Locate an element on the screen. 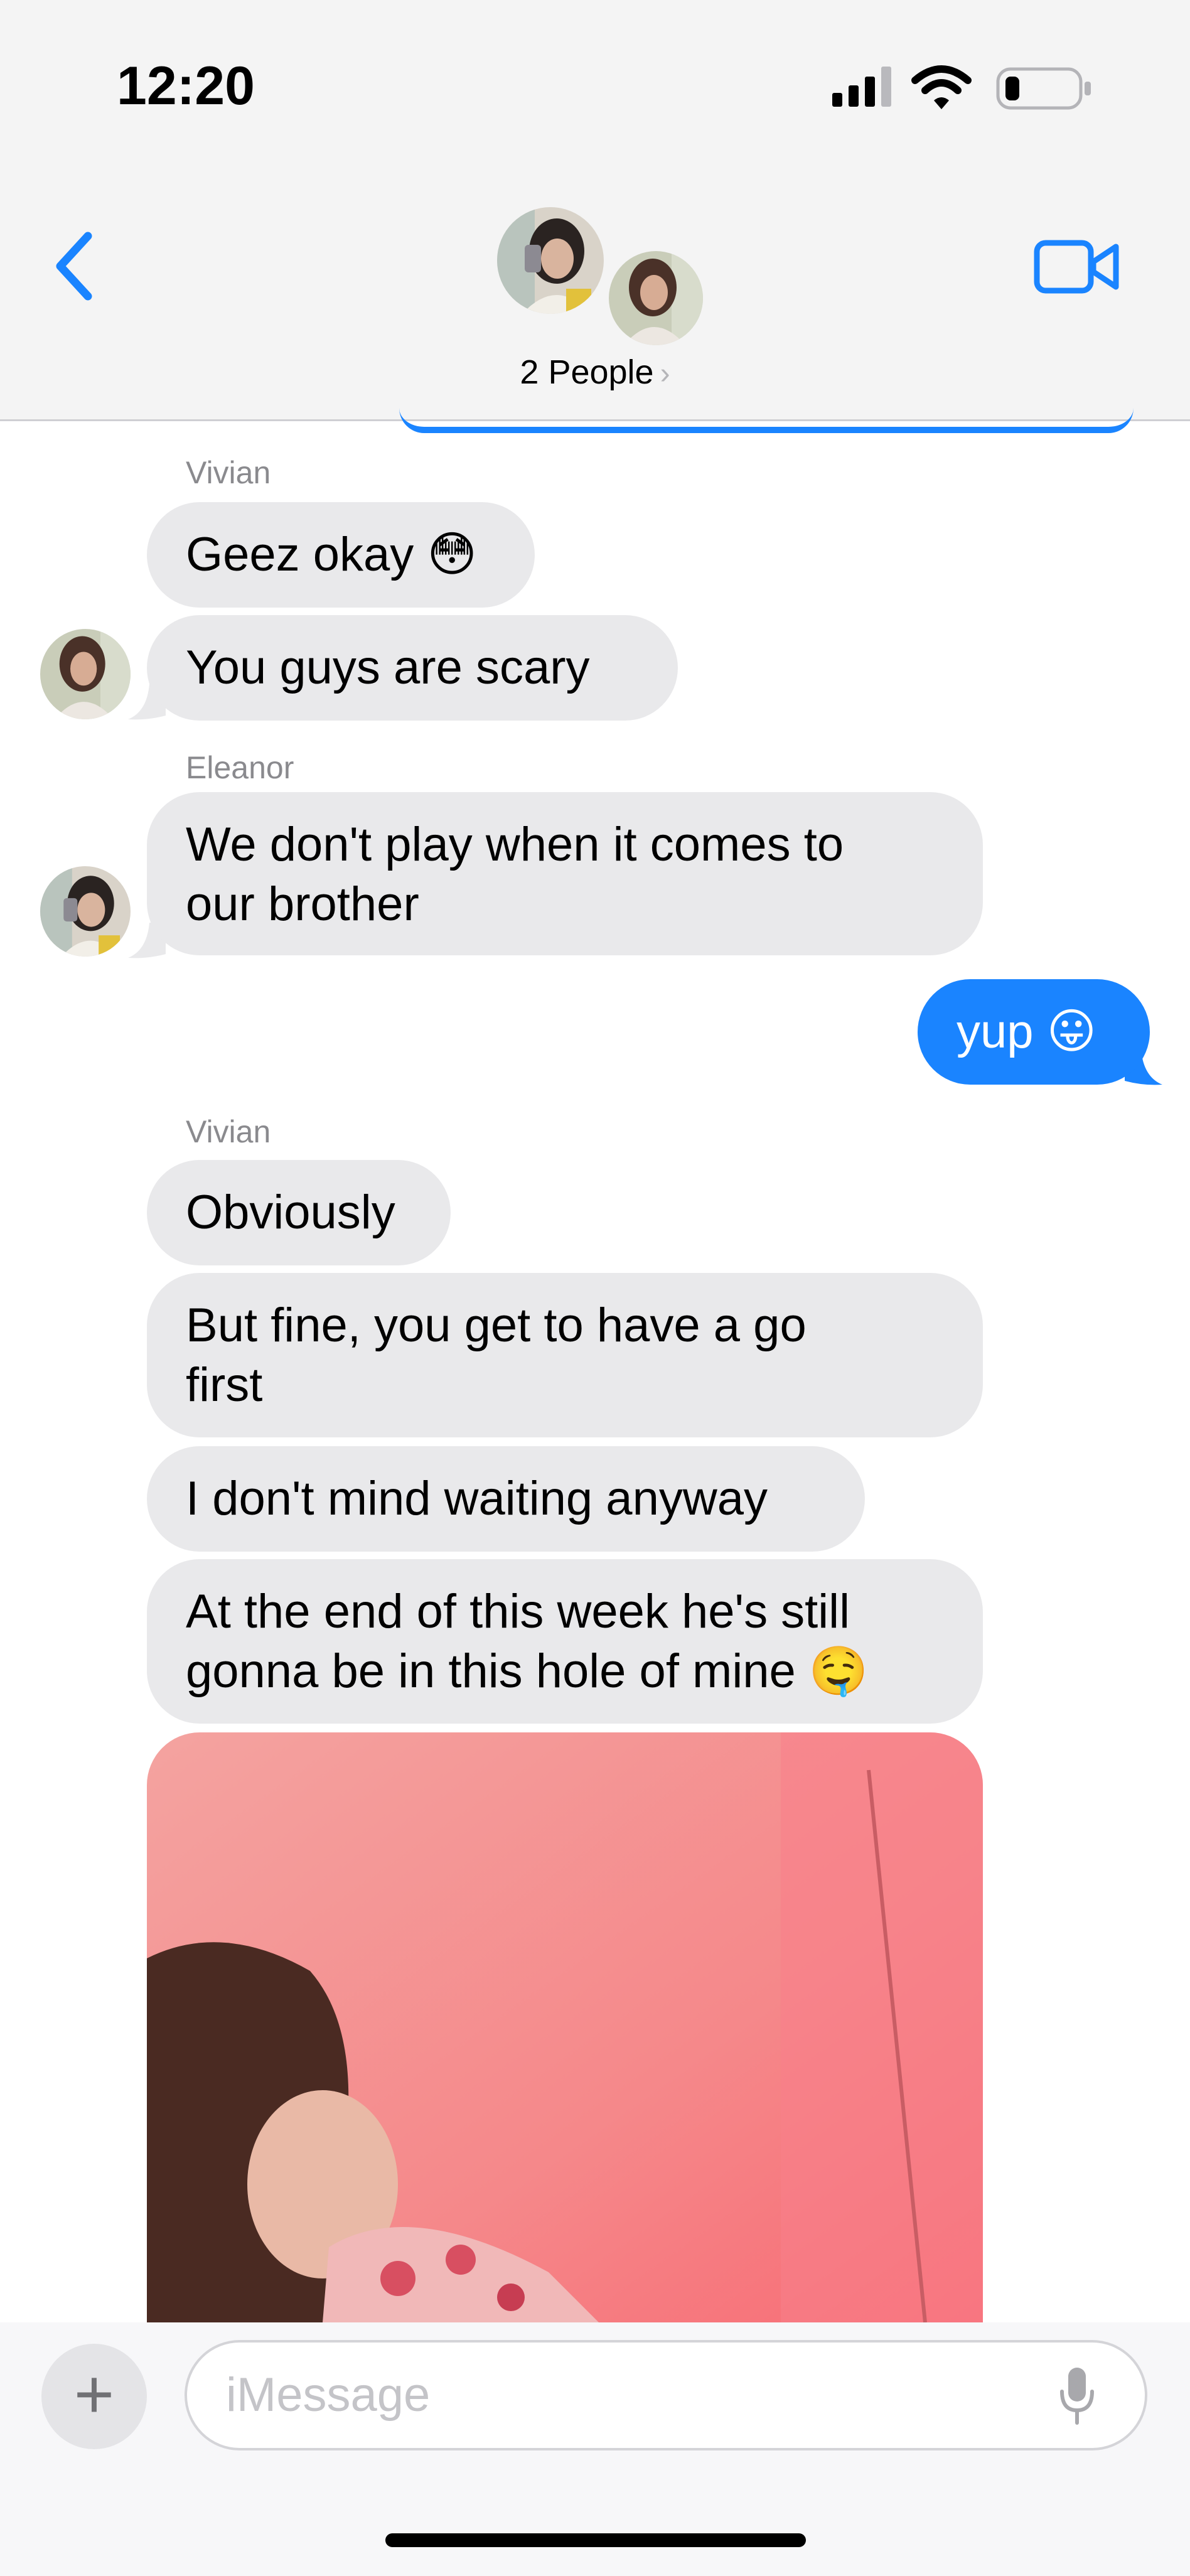 This screenshot has width=1190, height=2576. flushed-emoji: 😳 is located at coordinates (452, 554).